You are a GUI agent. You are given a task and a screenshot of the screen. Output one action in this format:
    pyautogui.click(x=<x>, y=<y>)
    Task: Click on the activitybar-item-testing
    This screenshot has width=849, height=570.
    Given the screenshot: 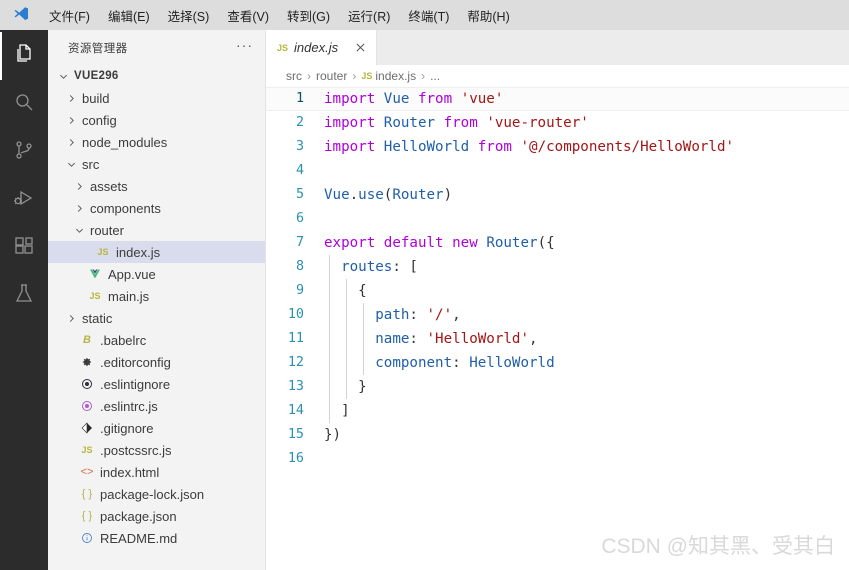 What is the action you would take?
    pyautogui.click(x=24, y=296)
    